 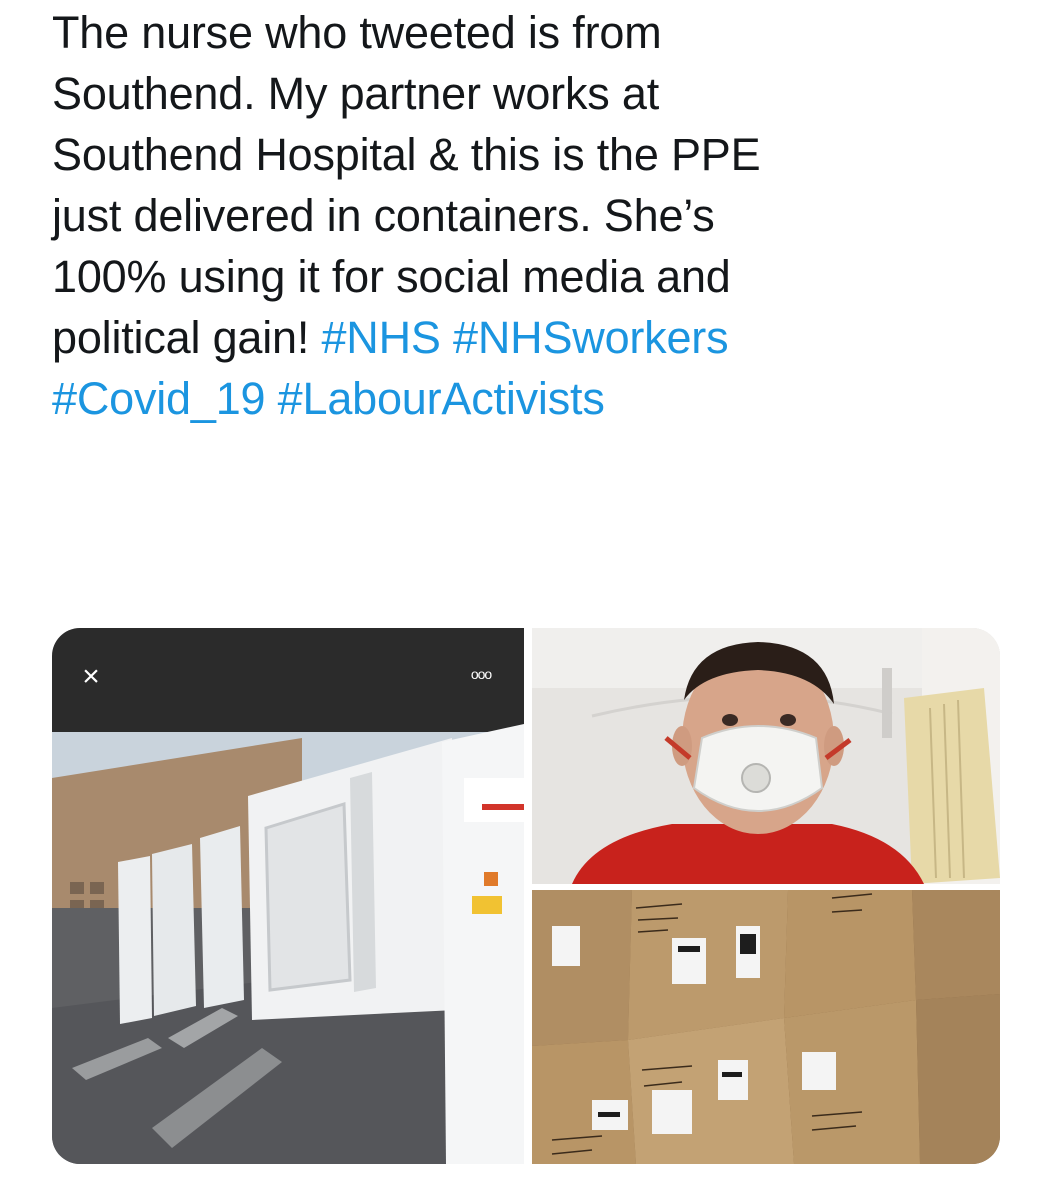 What do you see at coordinates (355, 93) in the screenshot?
I see `tweet-line-2: Southend. My partner works at` at bounding box center [355, 93].